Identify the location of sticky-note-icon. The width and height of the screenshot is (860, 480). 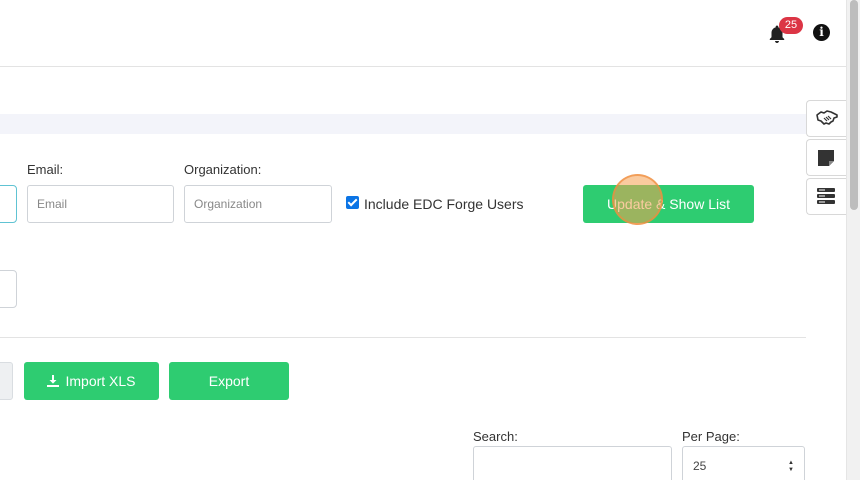
(826, 158).